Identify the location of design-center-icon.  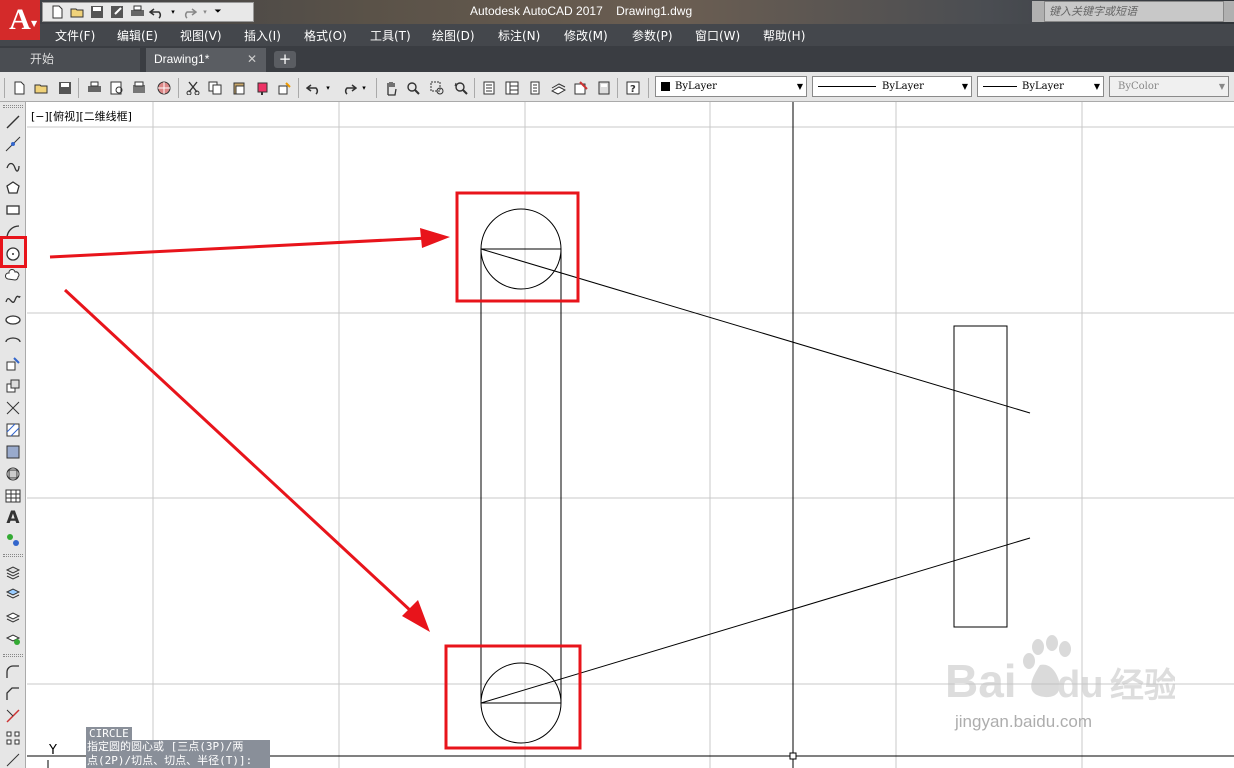
(512, 88).